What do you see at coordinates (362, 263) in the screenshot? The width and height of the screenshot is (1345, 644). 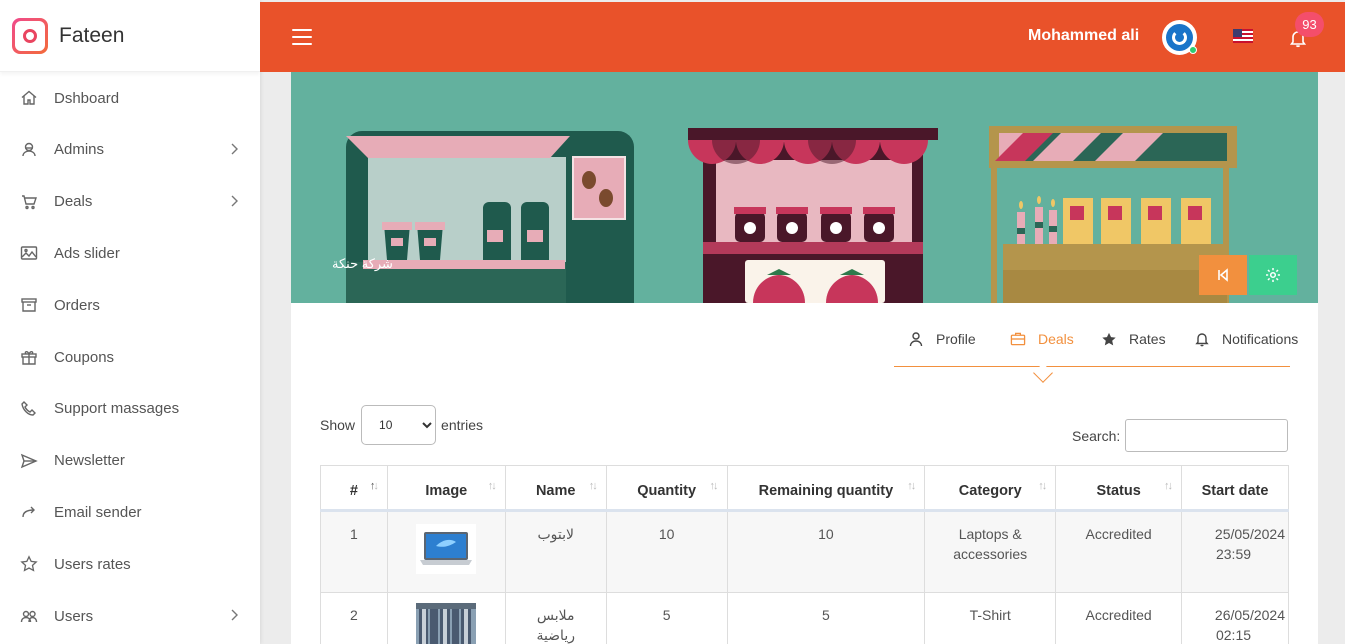 I see `company-name: شركة حنكة` at bounding box center [362, 263].